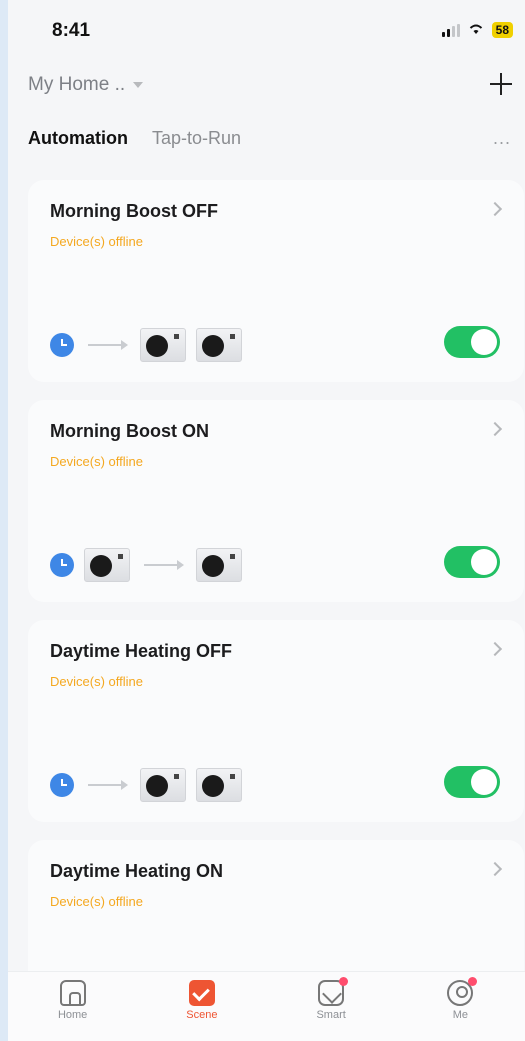  I want to click on automation-title: Morning Boost OFF, so click(134, 211).